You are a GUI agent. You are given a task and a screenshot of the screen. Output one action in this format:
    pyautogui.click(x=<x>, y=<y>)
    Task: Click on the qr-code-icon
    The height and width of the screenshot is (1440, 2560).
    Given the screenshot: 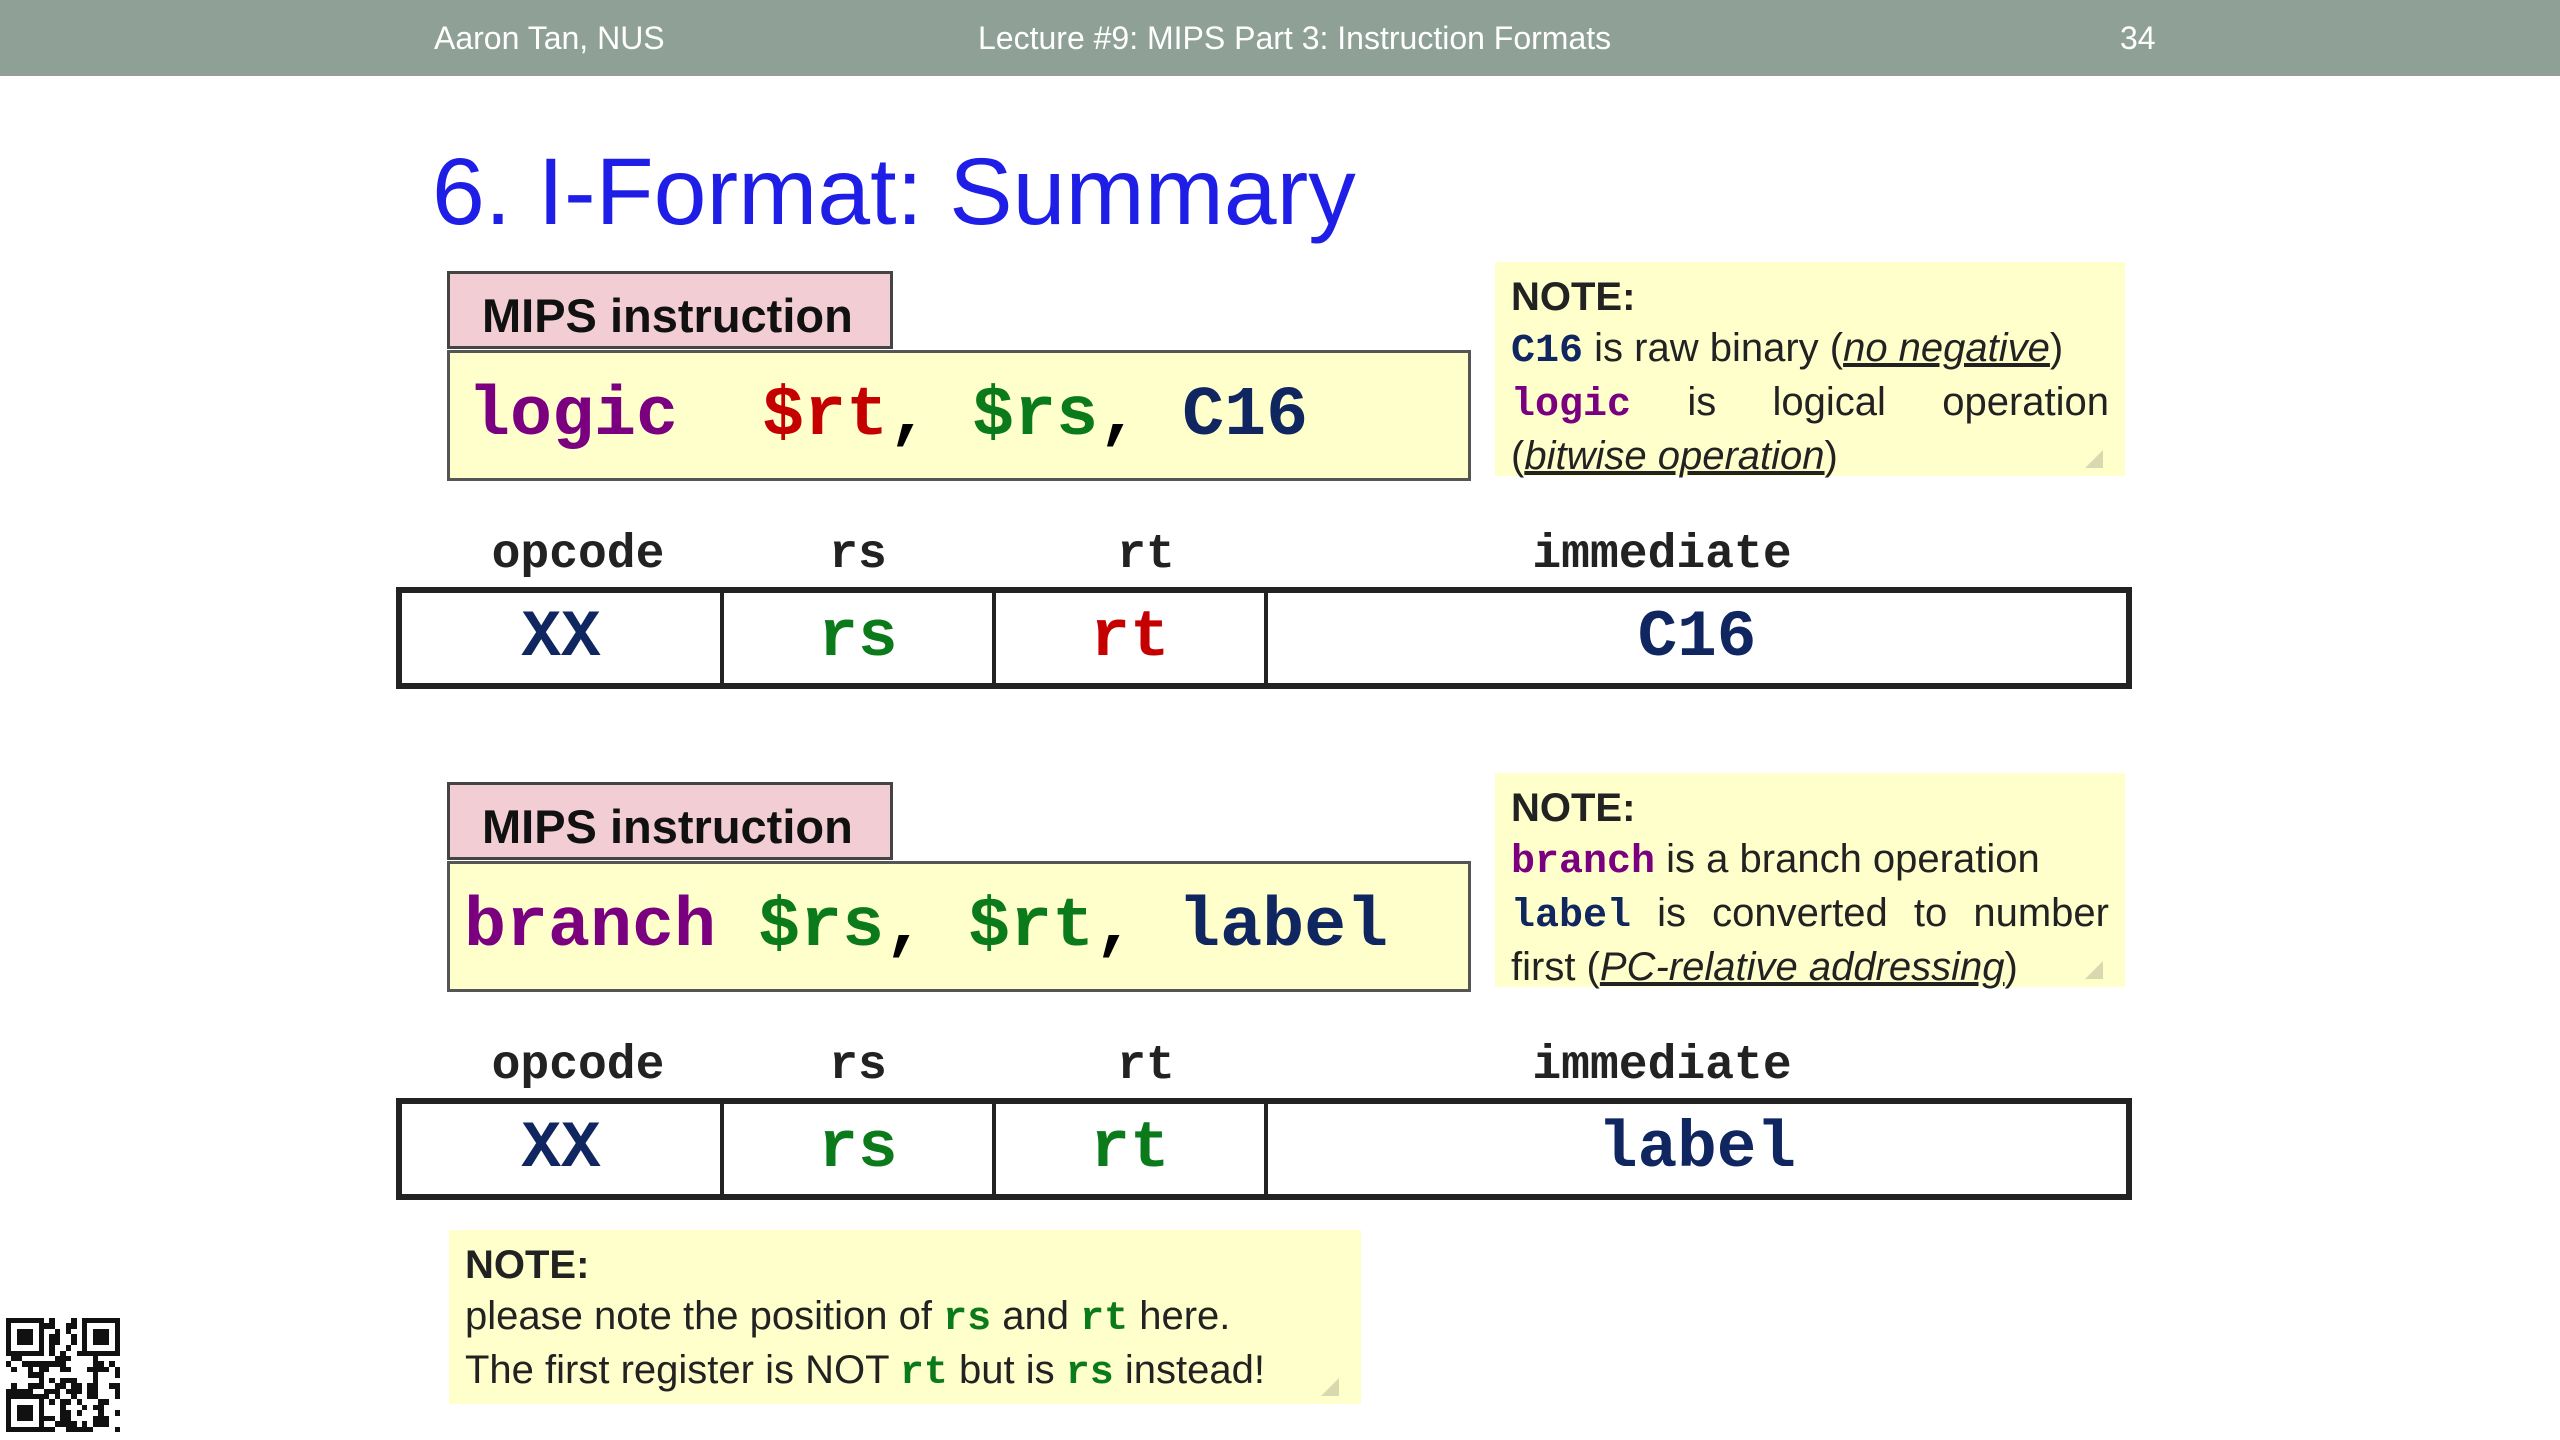 What is the action you would take?
    pyautogui.click(x=63, y=1375)
    